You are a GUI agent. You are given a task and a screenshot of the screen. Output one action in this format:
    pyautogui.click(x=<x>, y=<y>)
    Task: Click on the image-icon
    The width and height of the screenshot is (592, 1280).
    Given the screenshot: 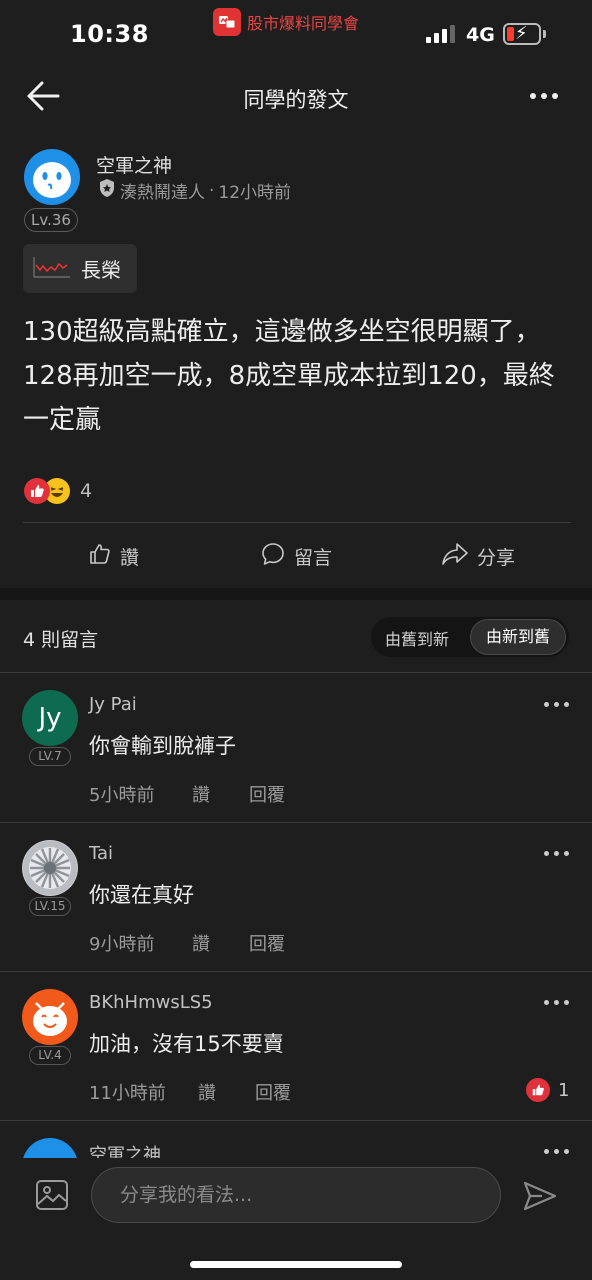 What is the action you would take?
    pyautogui.click(x=52, y=1195)
    